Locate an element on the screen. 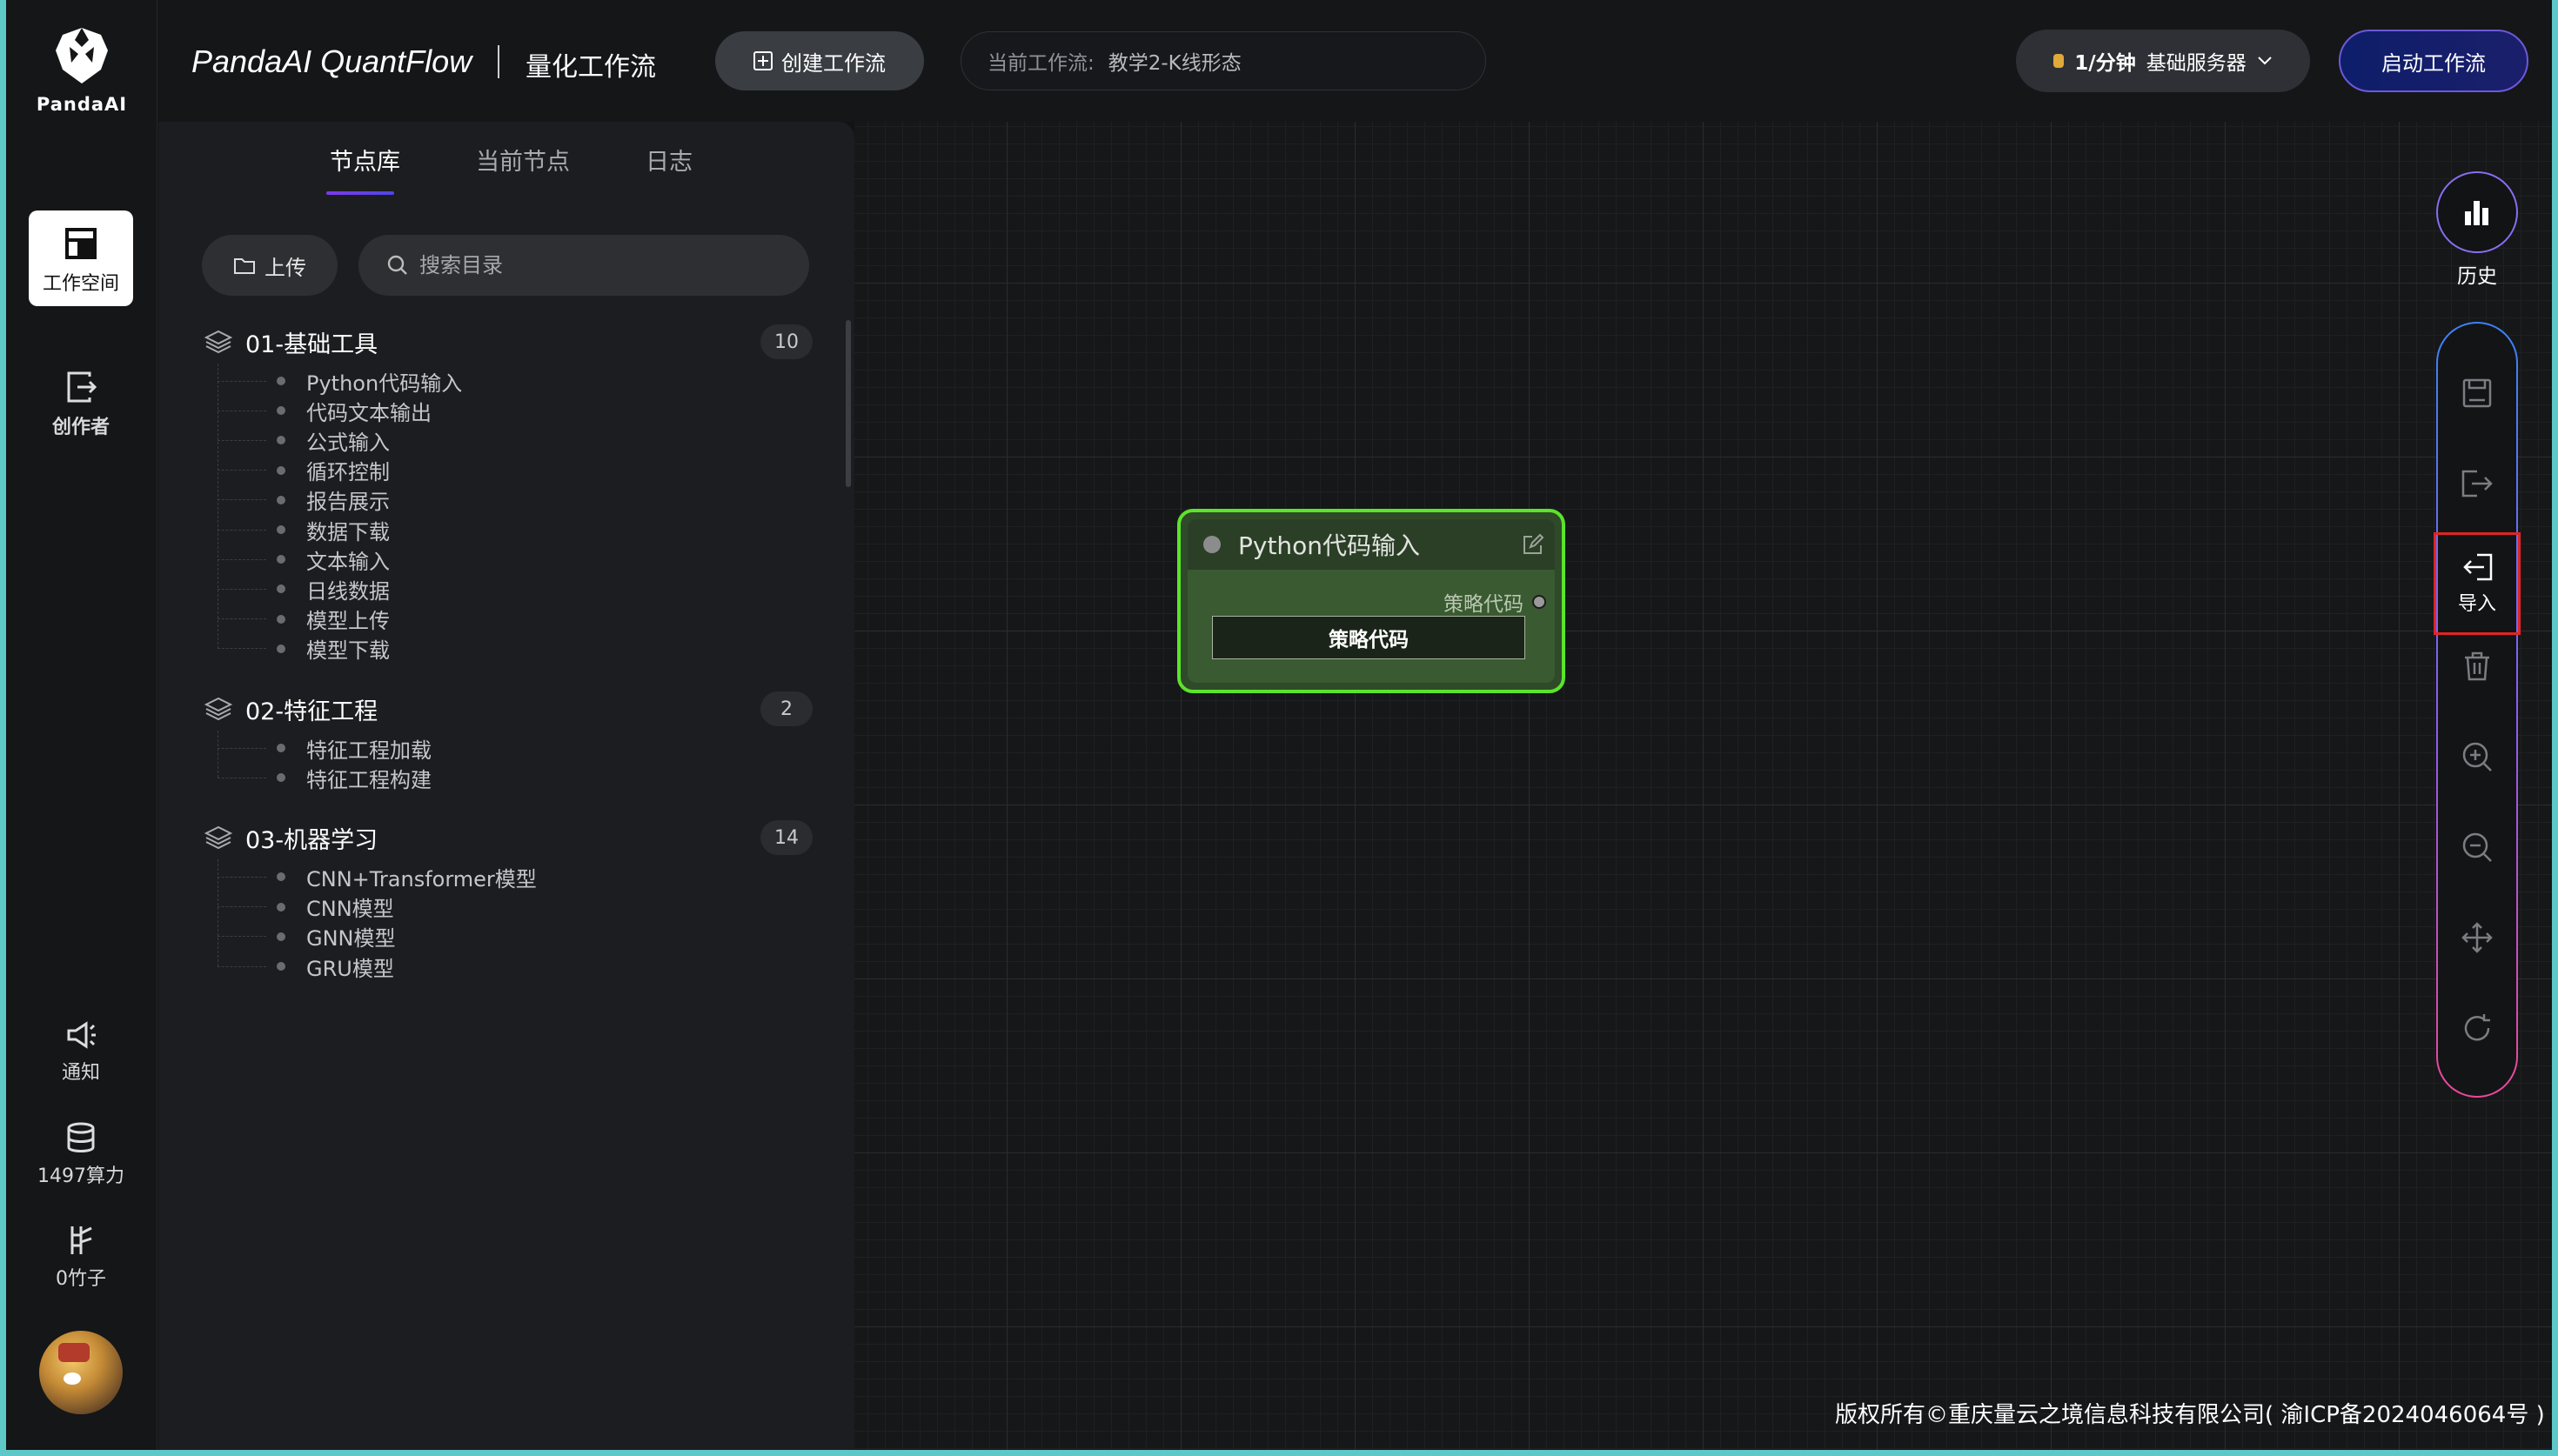 This screenshot has height=1456, width=2558. rail-creator: 创作者 is located at coordinates (81, 404).